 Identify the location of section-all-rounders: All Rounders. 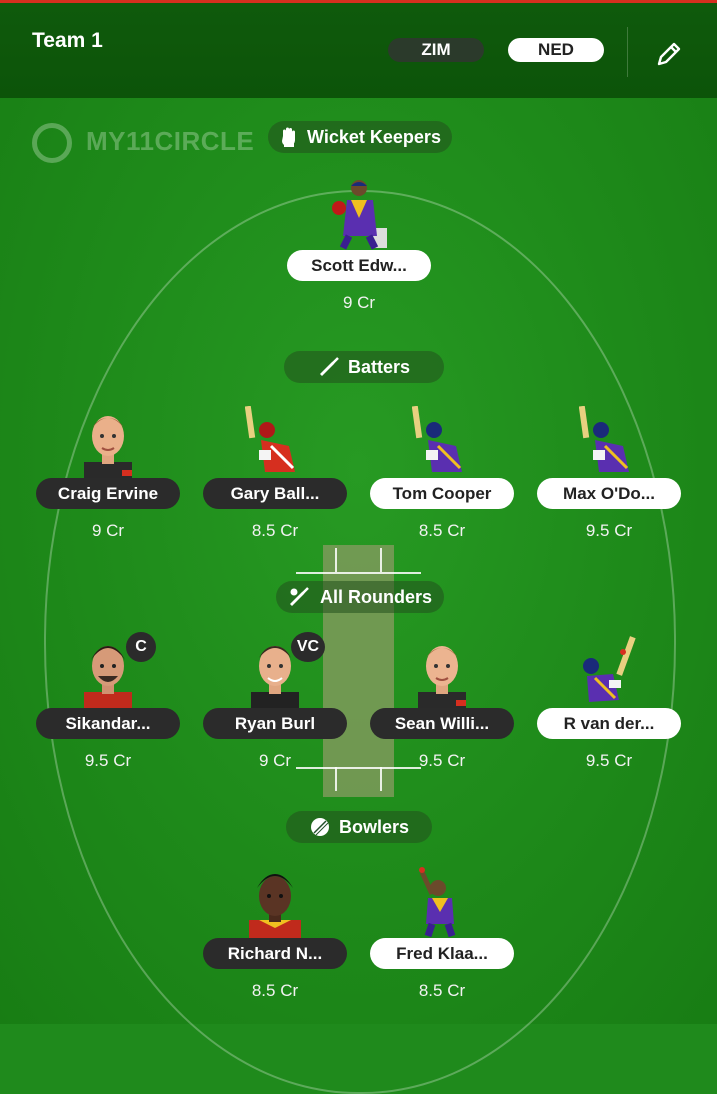
(360, 597).